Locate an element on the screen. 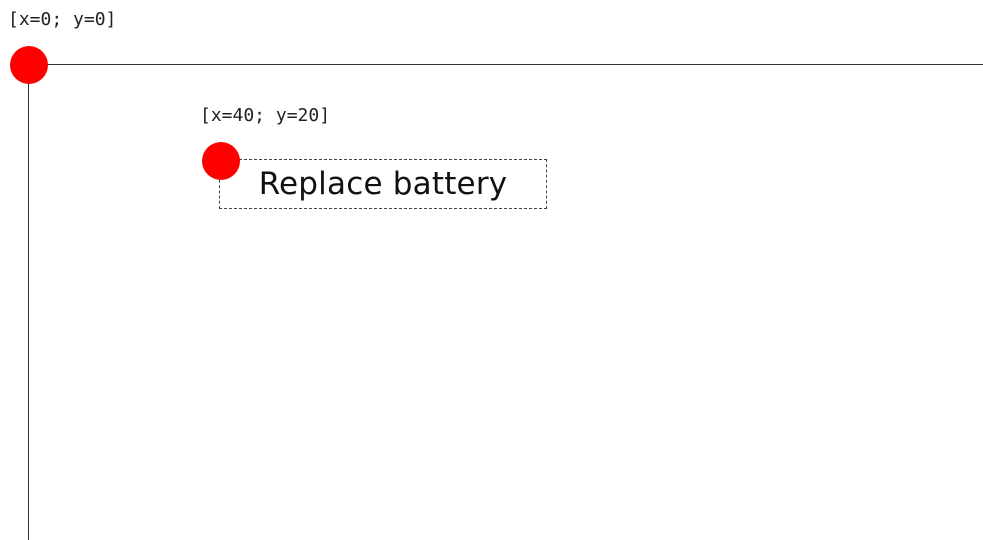 The height and width of the screenshot is (540, 983). y-axis-line is located at coordinates (28, 302).